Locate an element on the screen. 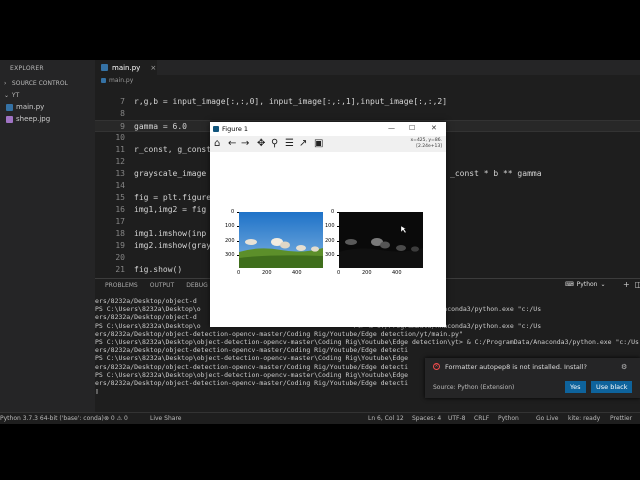  panel-tabs: PROBLEMS OUTPUT DEBUG C is located at coordinates (159, 285).